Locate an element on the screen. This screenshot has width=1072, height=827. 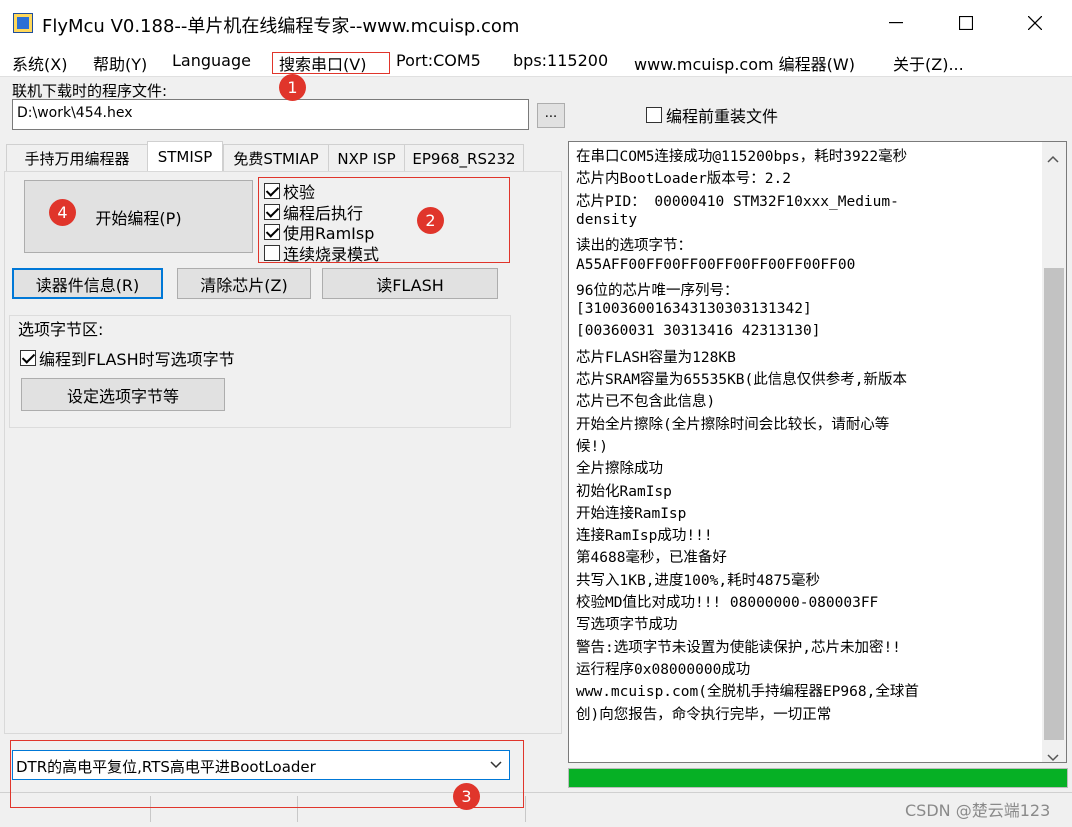
progress-bar is located at coordinates (818, 778).